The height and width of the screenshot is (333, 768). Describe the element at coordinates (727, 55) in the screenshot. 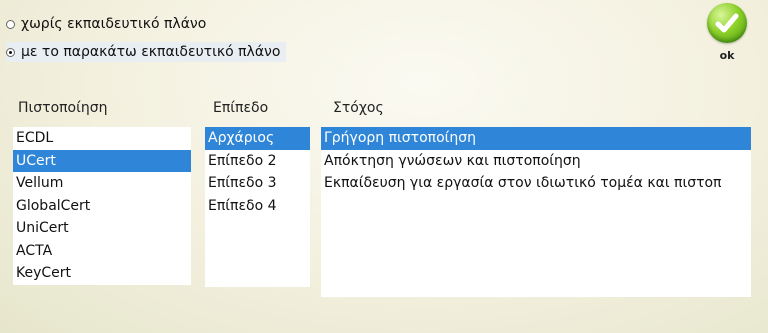

I see `ok-label: ok` at that location.